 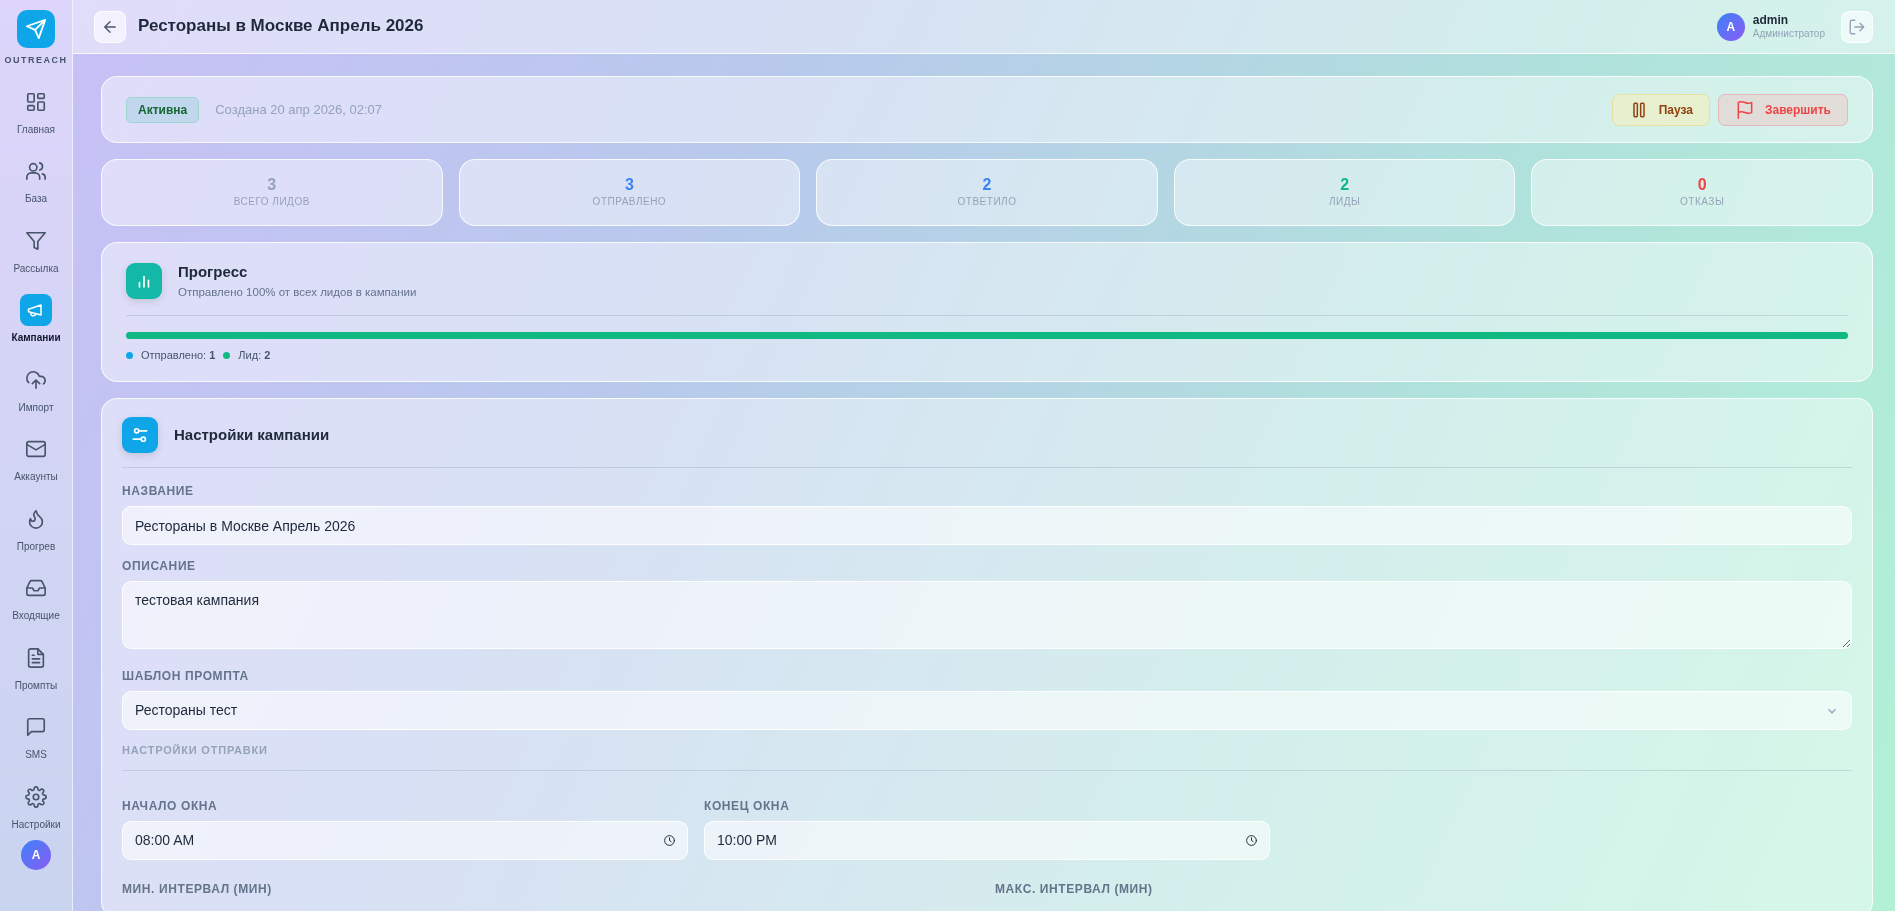 What do you see at coordinates (36, 116) in the screenshot?
I see `sidebar-item: Главная` at bounding box center [36, 116].